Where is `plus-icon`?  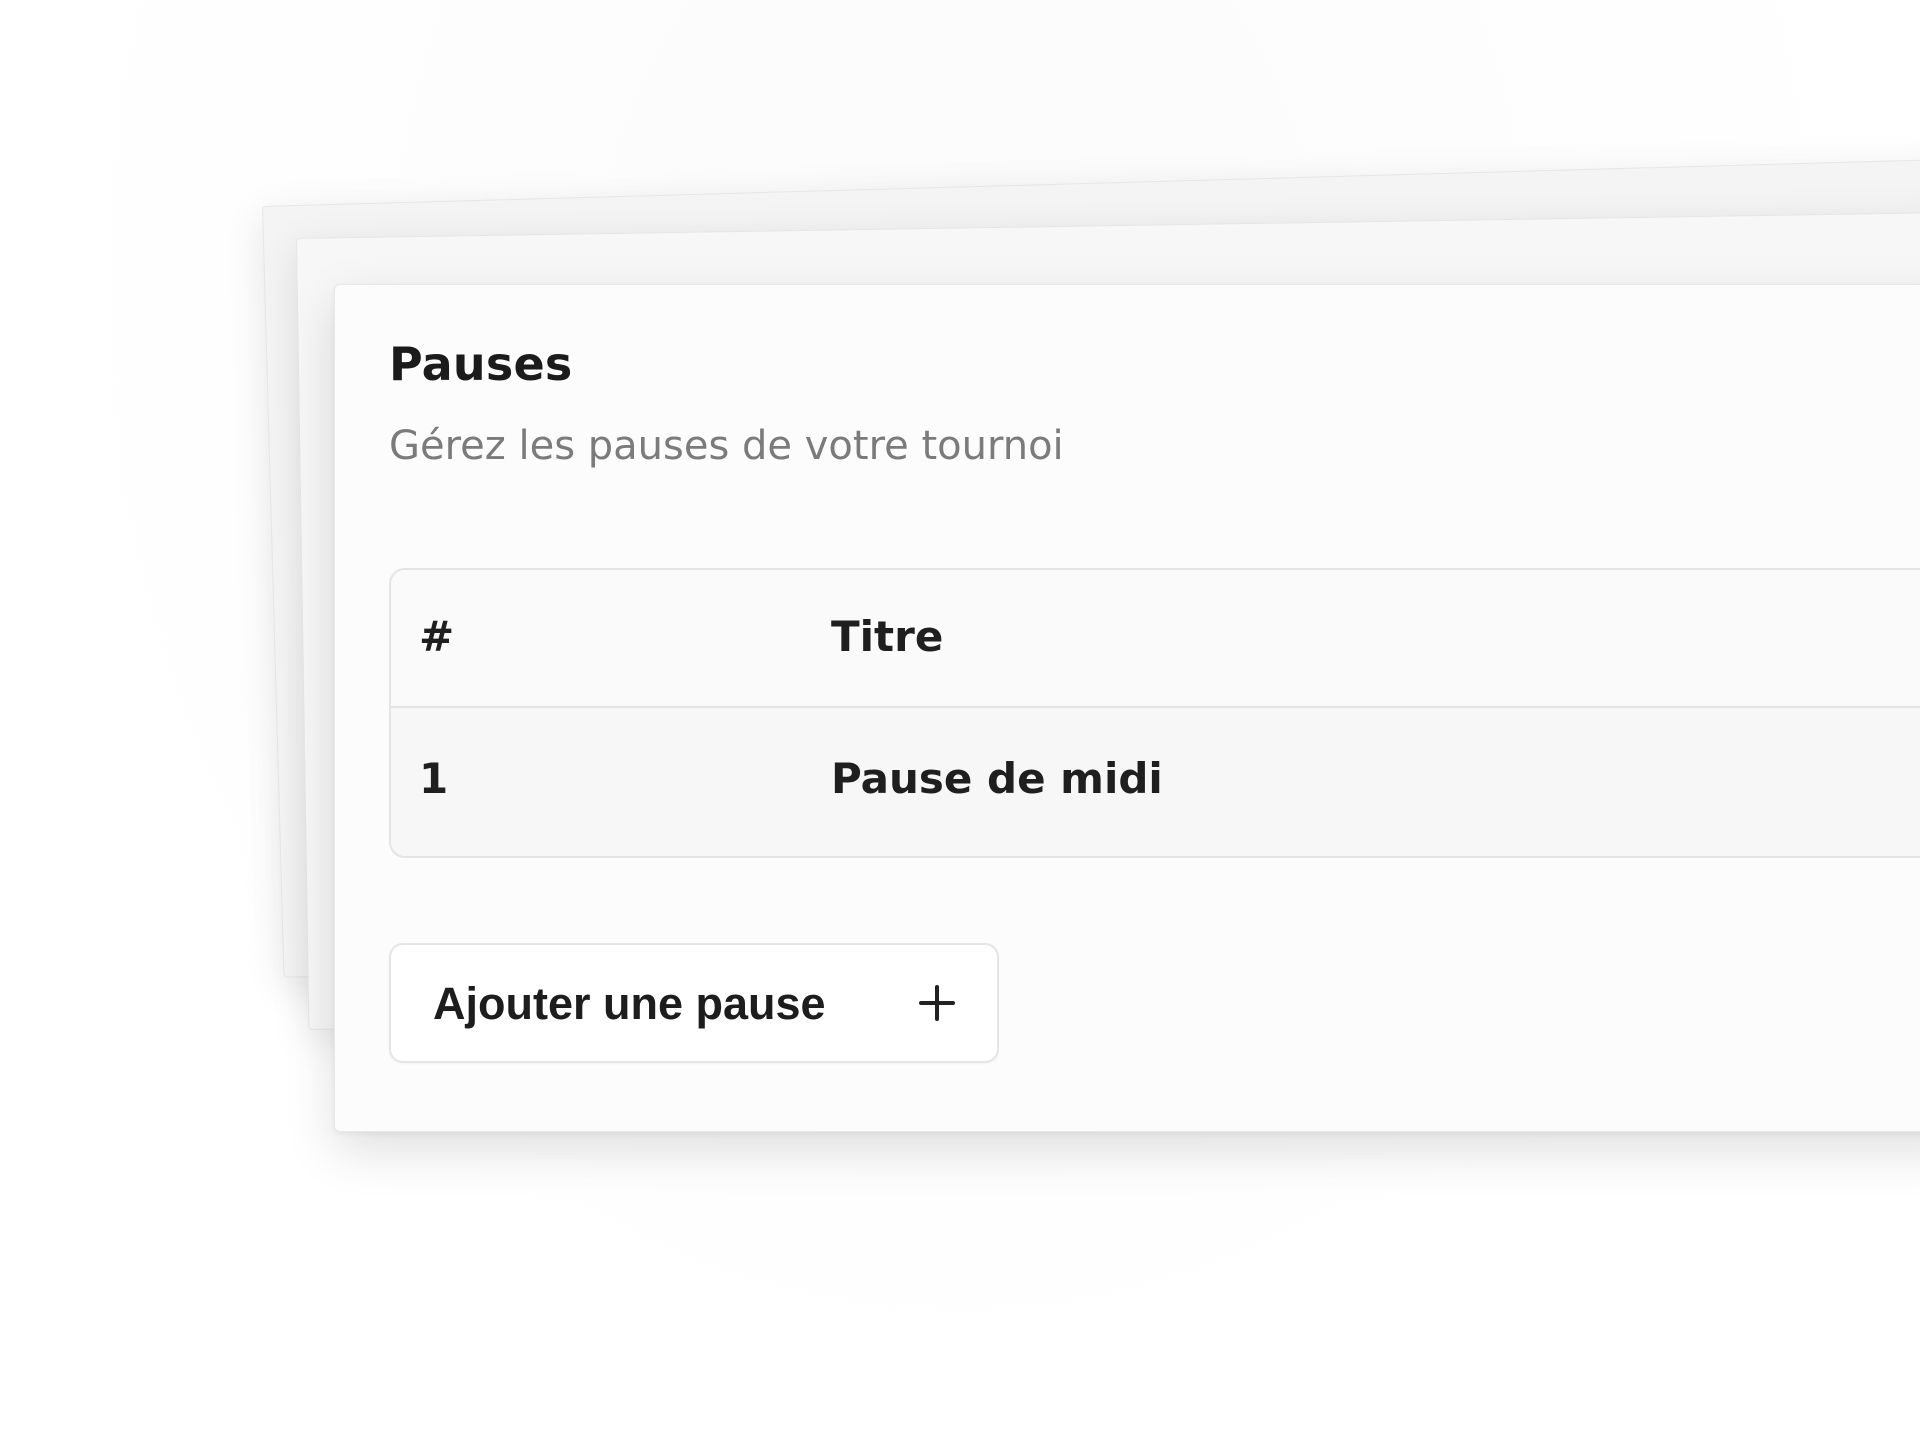
plus-icon is located at coordinates (937, 1003).